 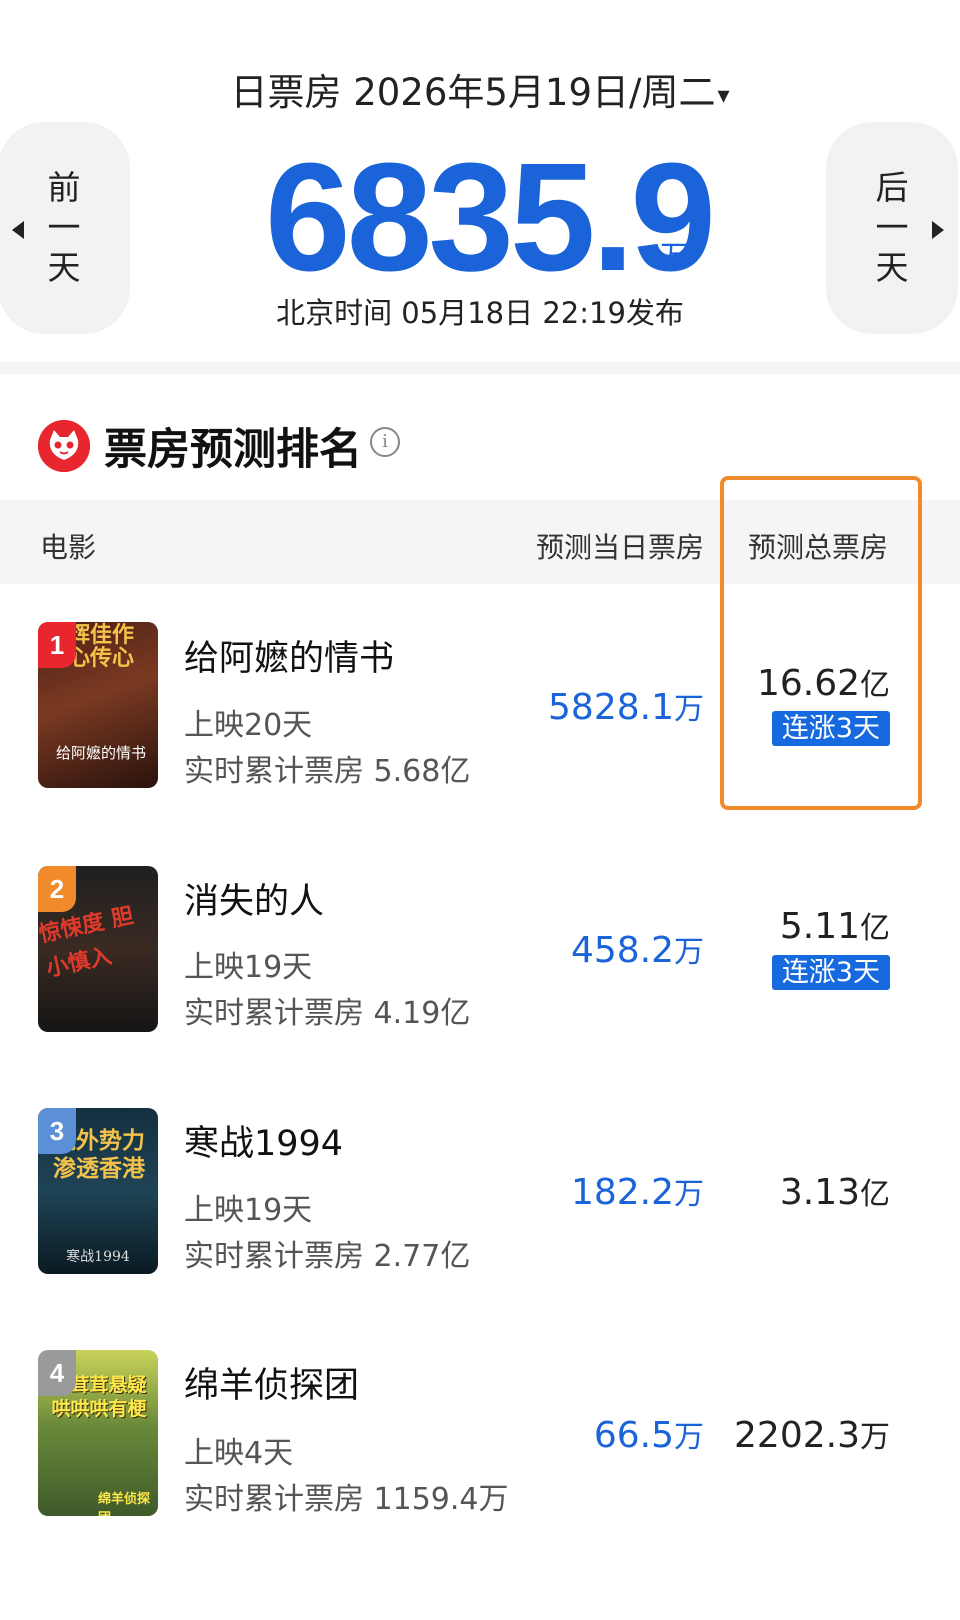 I want to click on highlight-box, so click(x=821, y=643).